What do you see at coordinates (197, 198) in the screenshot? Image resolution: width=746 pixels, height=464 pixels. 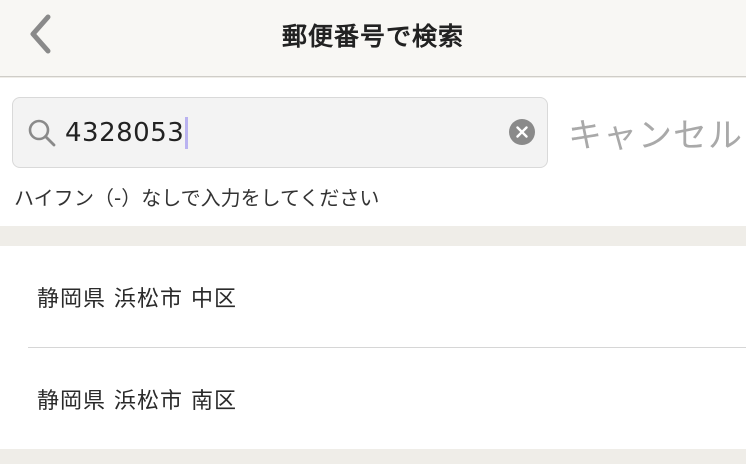 I see `input-hint: ハイフン（-）なしで入力をしてください` at bounding box center [197, 198].